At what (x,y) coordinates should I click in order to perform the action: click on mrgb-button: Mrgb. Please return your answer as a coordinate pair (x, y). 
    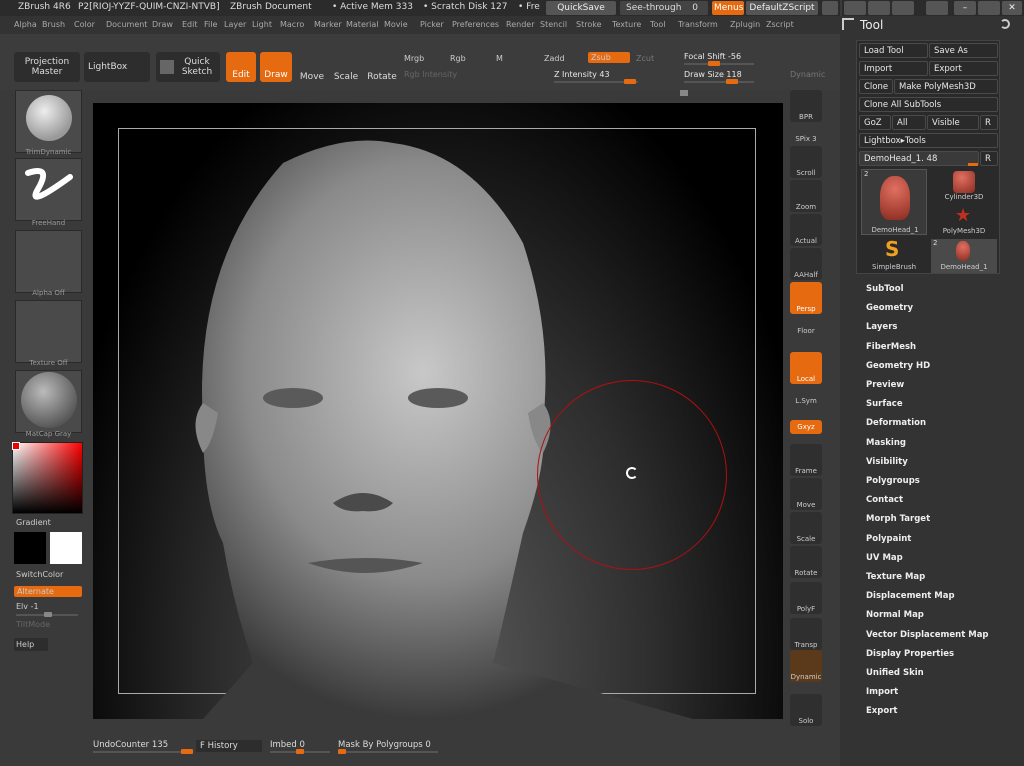
    Looking at the image, I should click on (414, 58).